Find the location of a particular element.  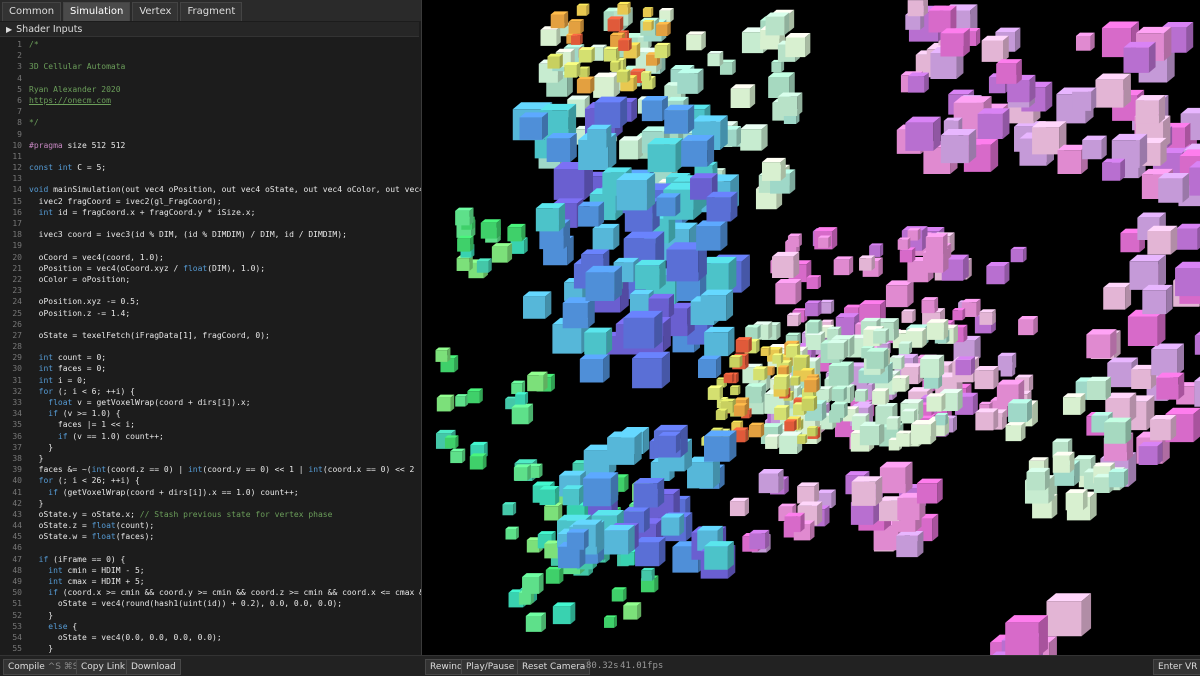

code-text: int count = 0; is located at coordinates (67, 357).